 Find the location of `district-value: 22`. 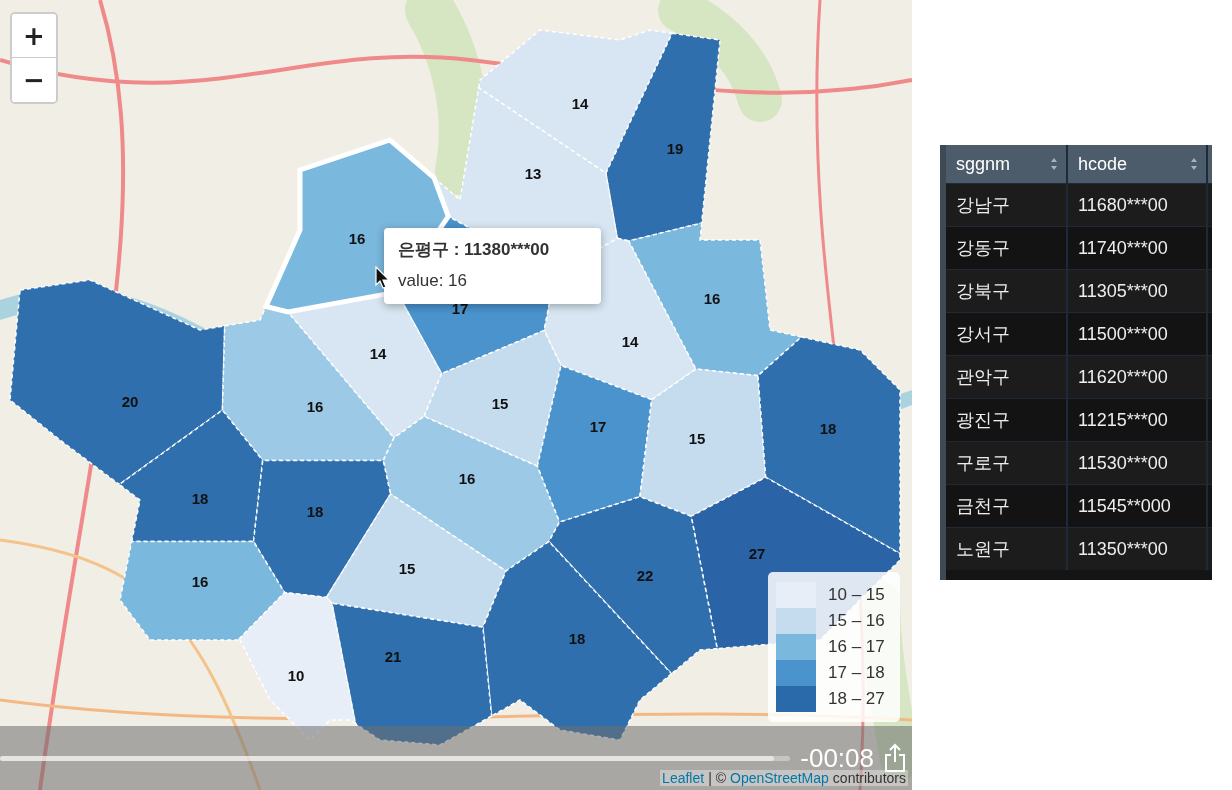

district-value: 22 is located at coordinates (645, 575).